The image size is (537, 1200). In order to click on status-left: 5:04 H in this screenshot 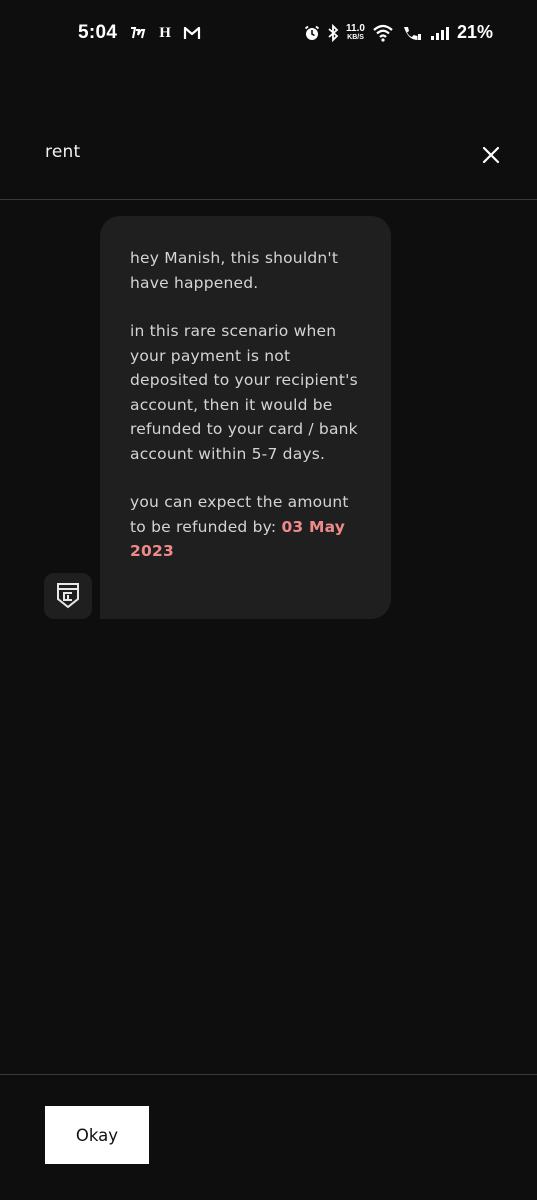, I will do `click(139, 33)`.